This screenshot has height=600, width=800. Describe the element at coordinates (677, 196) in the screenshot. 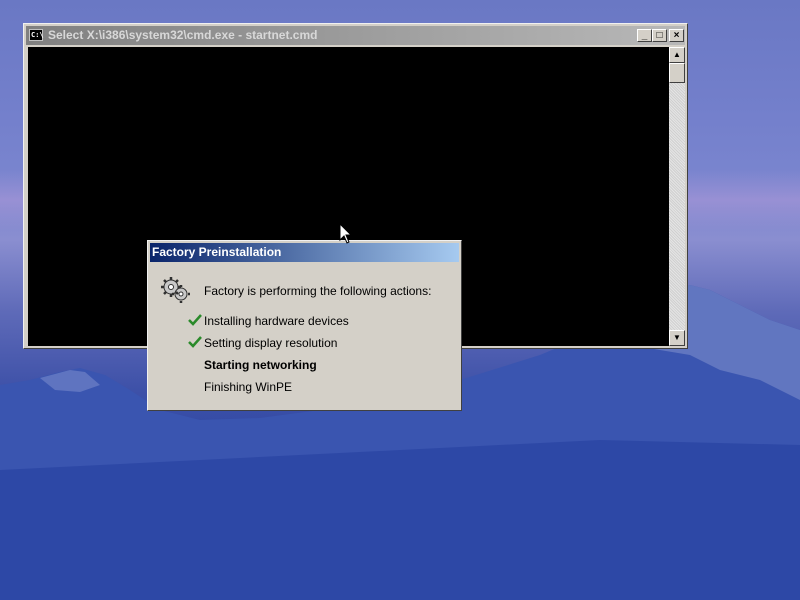

I see `console-scrollbar: ▲ ▼` at that location.